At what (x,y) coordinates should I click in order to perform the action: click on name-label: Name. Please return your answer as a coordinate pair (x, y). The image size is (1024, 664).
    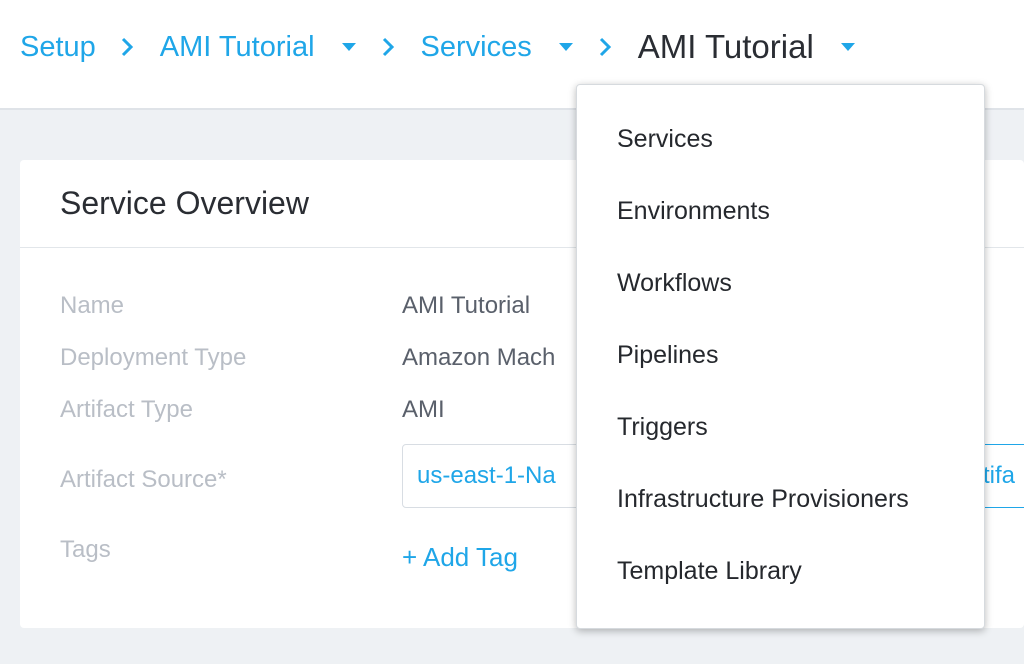
    Looking at the image, I should click on (92, 305).